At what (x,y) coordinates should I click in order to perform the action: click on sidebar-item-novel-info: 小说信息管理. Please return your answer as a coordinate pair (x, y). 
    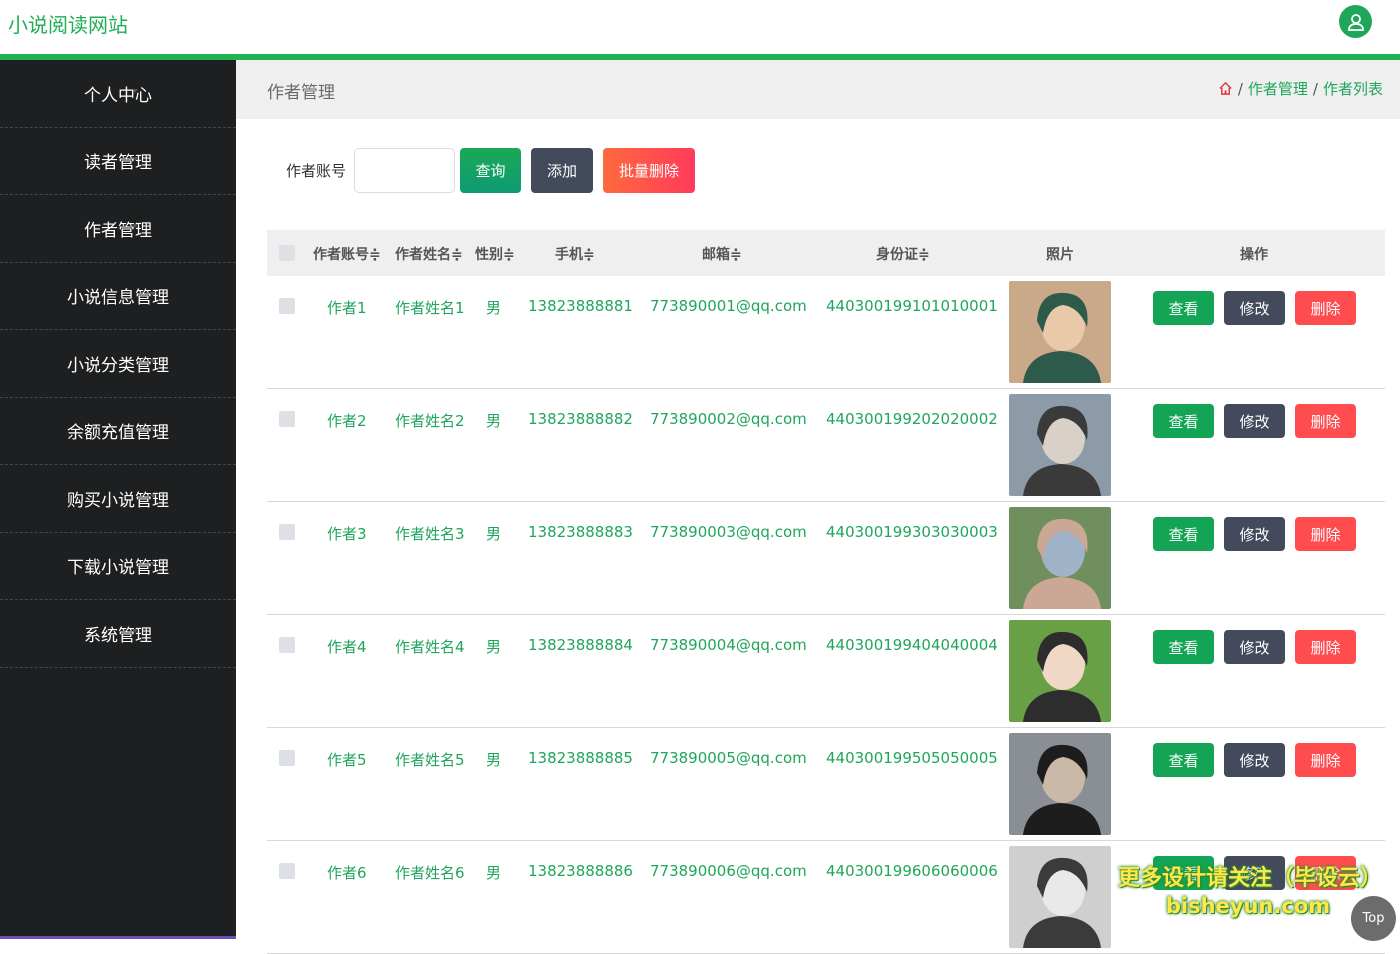
    Looking at the image, I should click on (118, 296).